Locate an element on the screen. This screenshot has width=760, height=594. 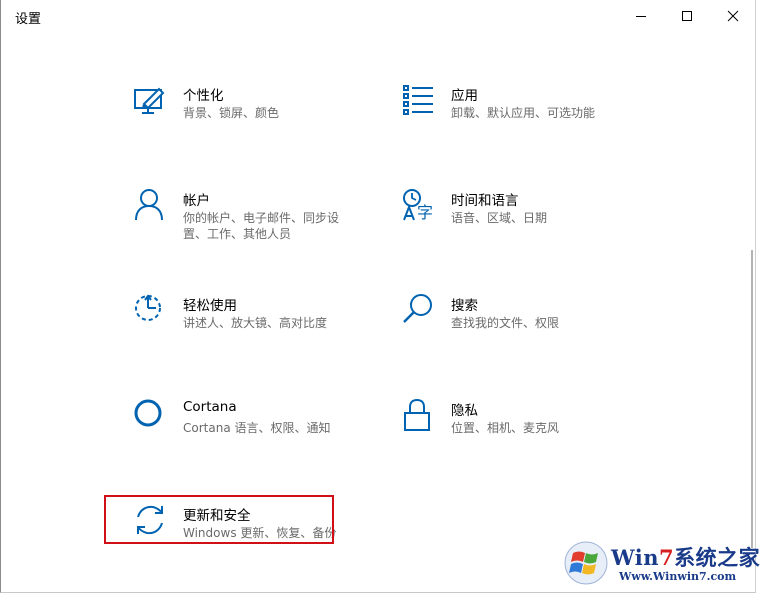
tile-apps: 应用 卸载、默认应用、可选功能 is located at coordinates (531, 119).